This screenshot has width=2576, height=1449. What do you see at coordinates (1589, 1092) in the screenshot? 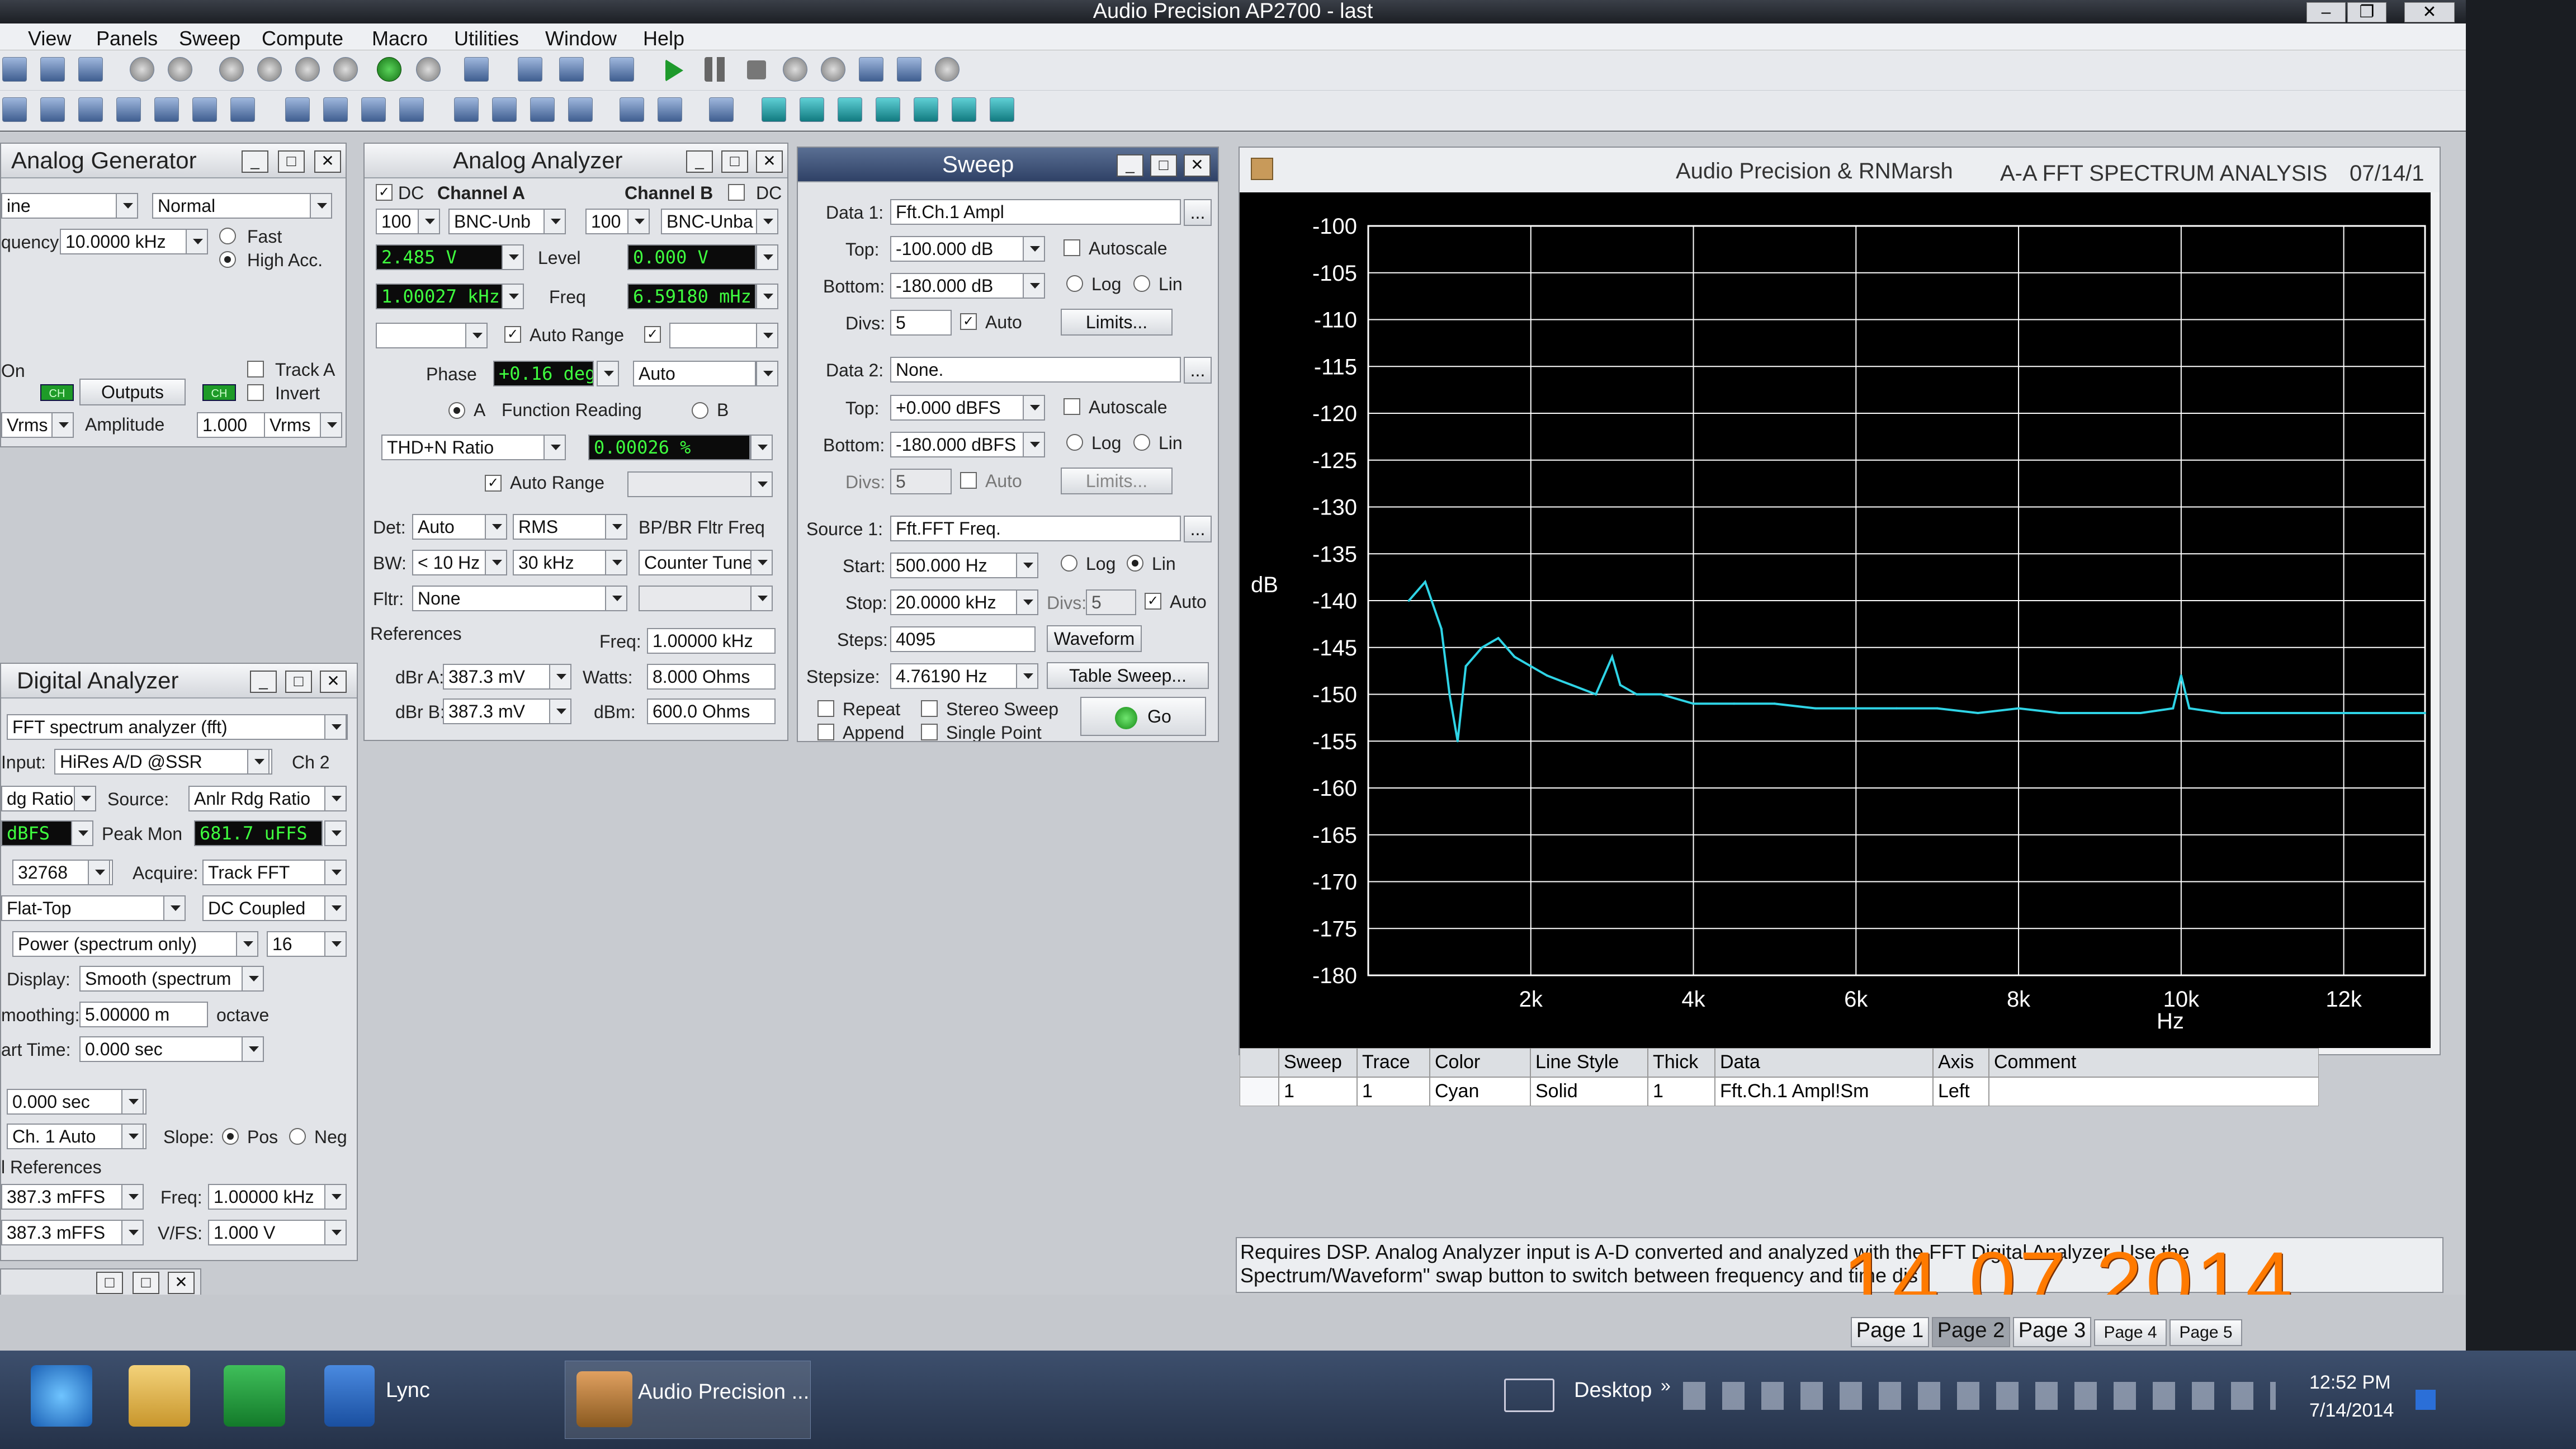
I see `table-cell: Solid` at bounding box center [1589, 1092].